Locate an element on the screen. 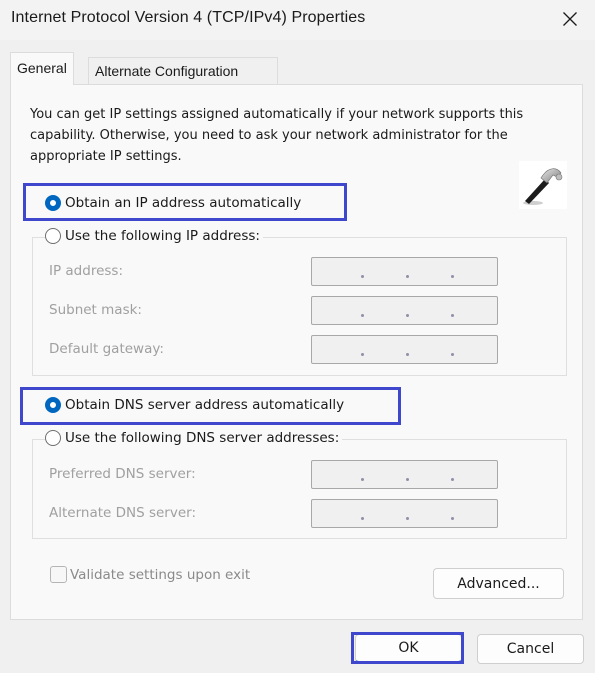 Image resolution: width=595 pixels, height=673 pixels. tab-alternate-configuration: Alternate Configuration is located at coordinates (183, 71).